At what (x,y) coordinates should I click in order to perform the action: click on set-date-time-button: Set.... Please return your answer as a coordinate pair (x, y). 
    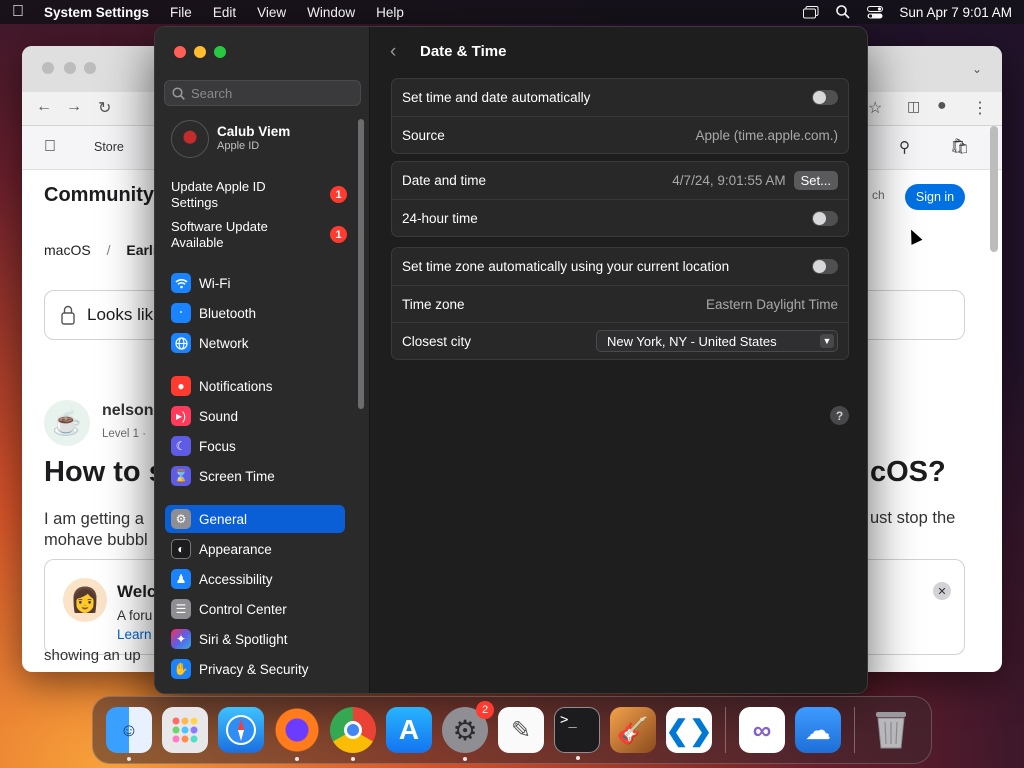
    Looking at the image, I should click on (815, 180).